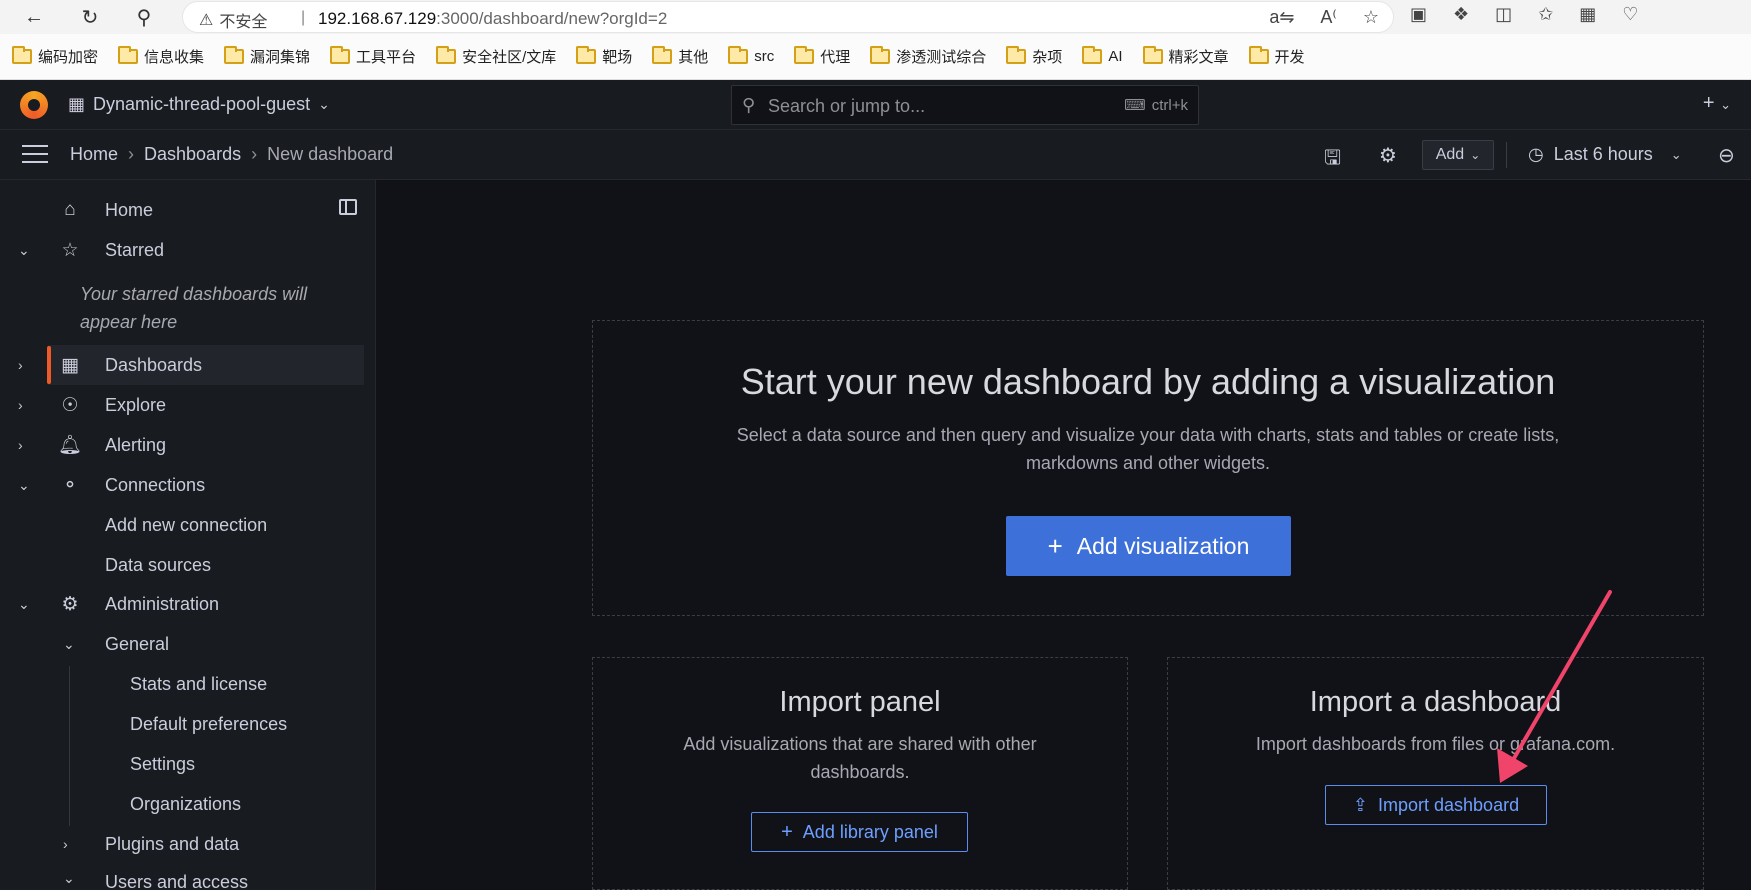 This screenshot has width=1751, height=890. What do you see at coordinates (161, 56) in the screenshot?
I see `bookmark-item: 信息收集` at bounding box center [161, 56].